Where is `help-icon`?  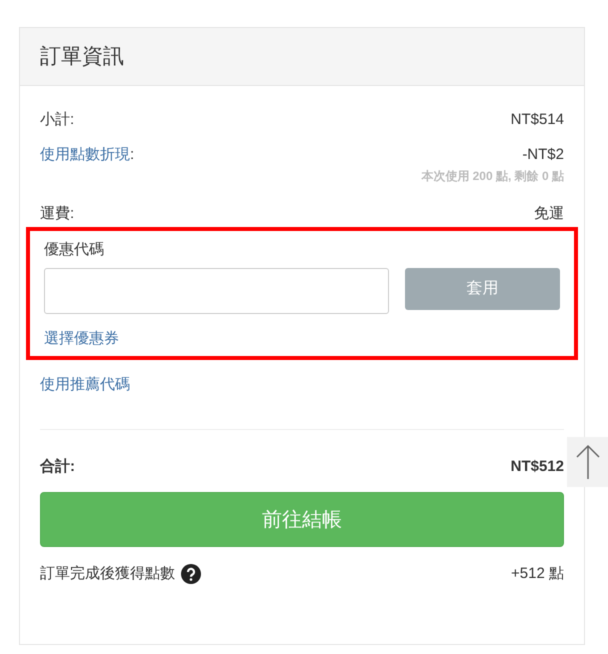 help-icon is located at coordinates (191, 574).